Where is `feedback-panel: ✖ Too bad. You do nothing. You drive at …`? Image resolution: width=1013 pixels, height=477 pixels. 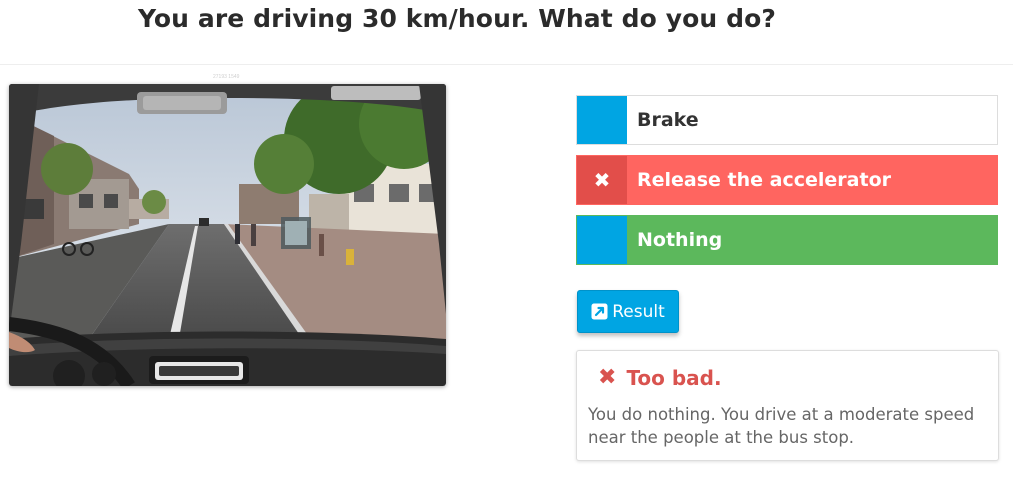
feedback-panel: ✖ Too bad. You do nothing. You drive at … is located at coordinates (787, 405).